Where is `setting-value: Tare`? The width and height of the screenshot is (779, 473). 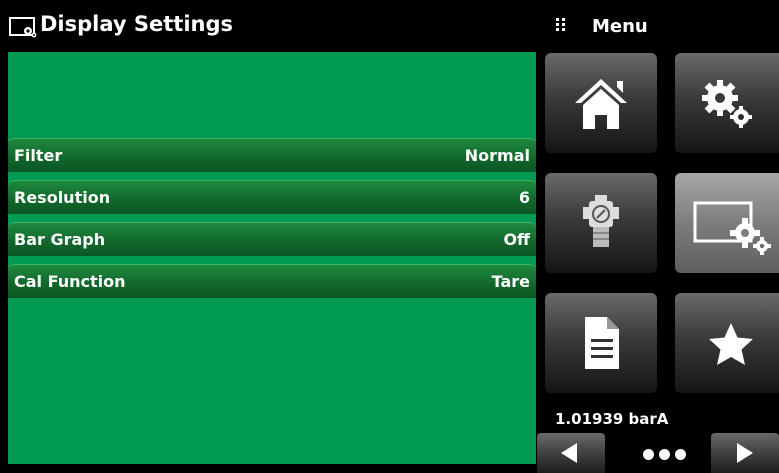
setting-value: Tare is located at coordinates (510, 281).